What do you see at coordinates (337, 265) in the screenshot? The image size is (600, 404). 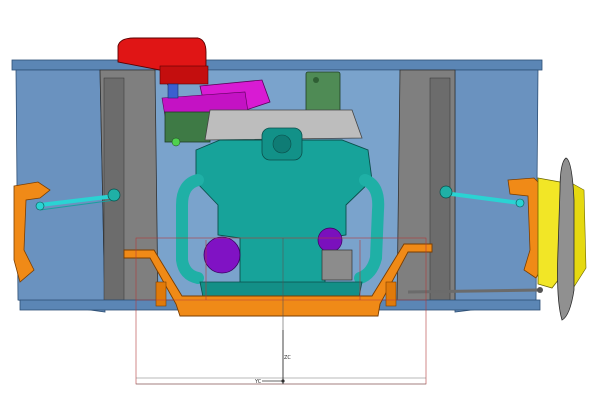 I see `oil-filter` at bounding box center [337, 265].